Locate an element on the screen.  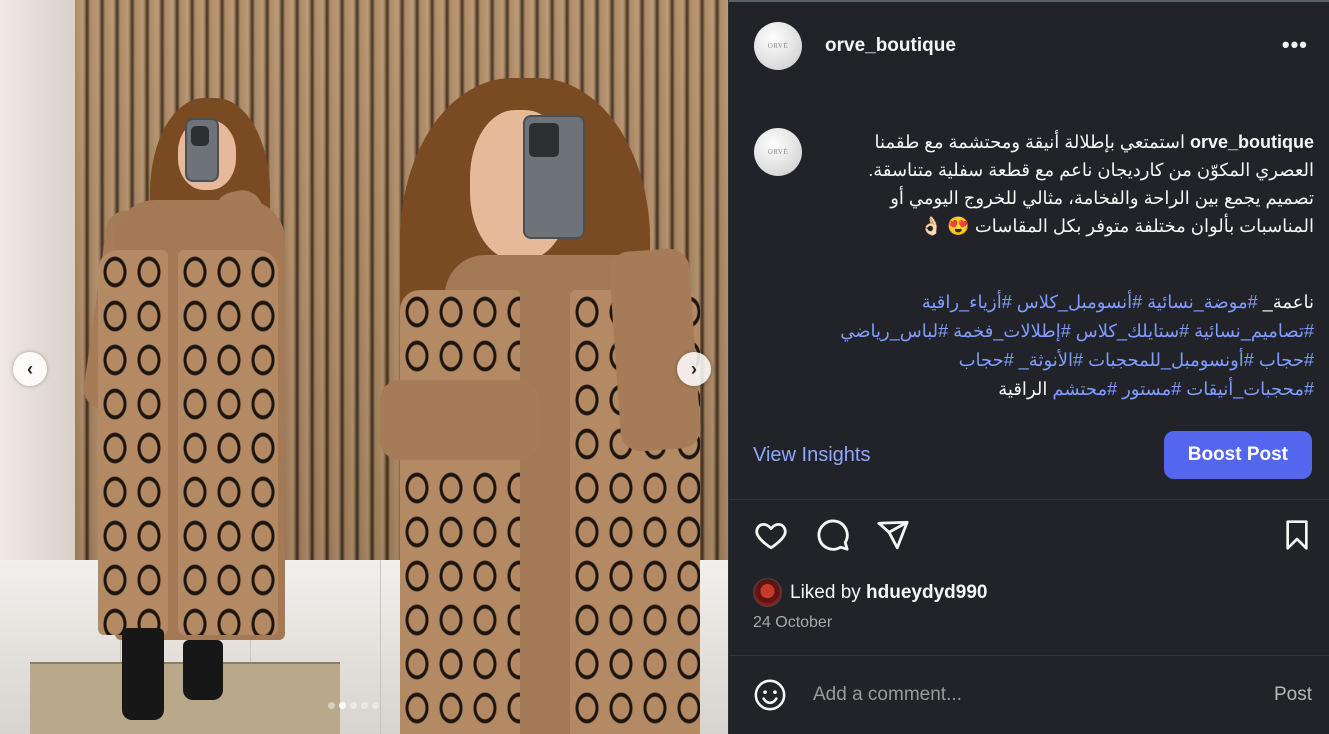
comment-icon is located at coordinates (833, 535).